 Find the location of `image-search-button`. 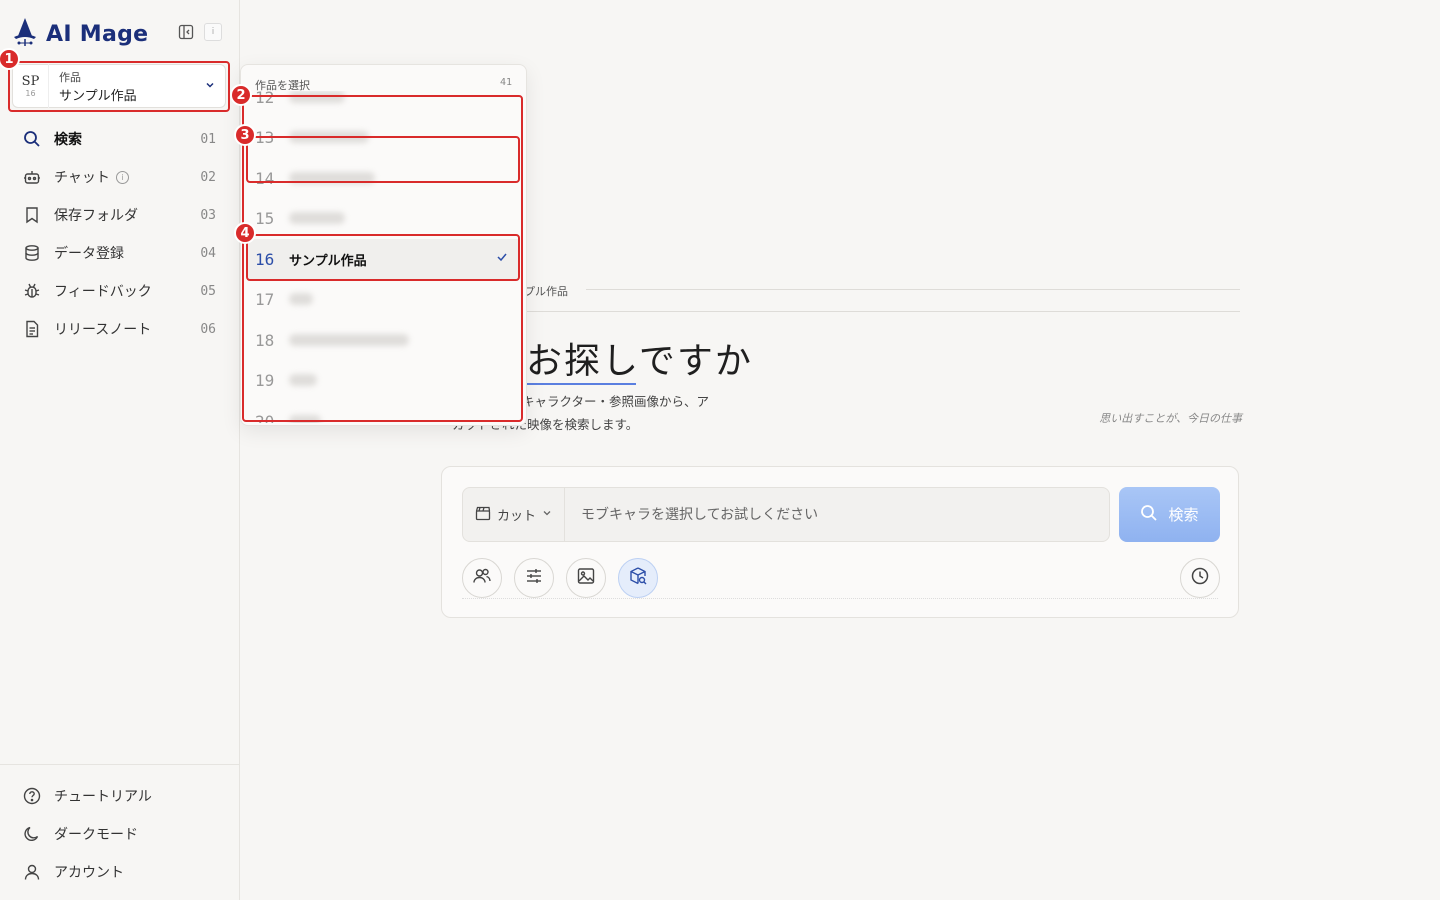

image-search-button is located at coordinates (586, 578).